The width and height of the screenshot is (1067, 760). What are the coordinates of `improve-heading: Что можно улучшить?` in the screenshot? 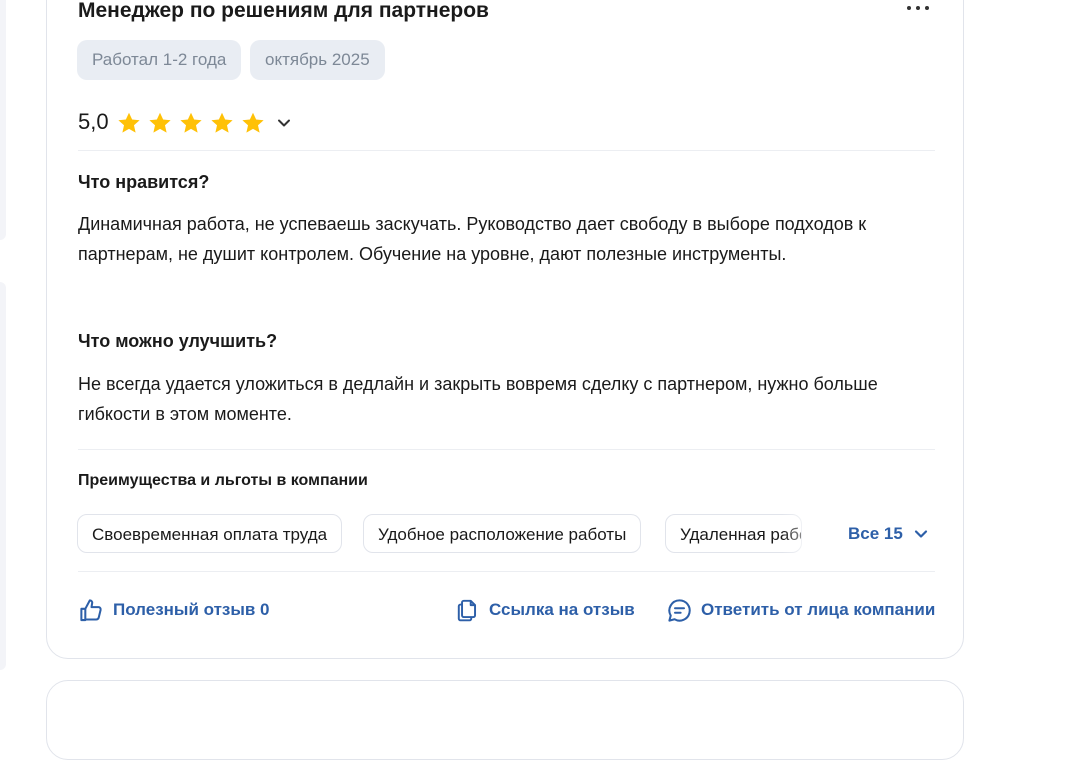 It's located at (178, 341).